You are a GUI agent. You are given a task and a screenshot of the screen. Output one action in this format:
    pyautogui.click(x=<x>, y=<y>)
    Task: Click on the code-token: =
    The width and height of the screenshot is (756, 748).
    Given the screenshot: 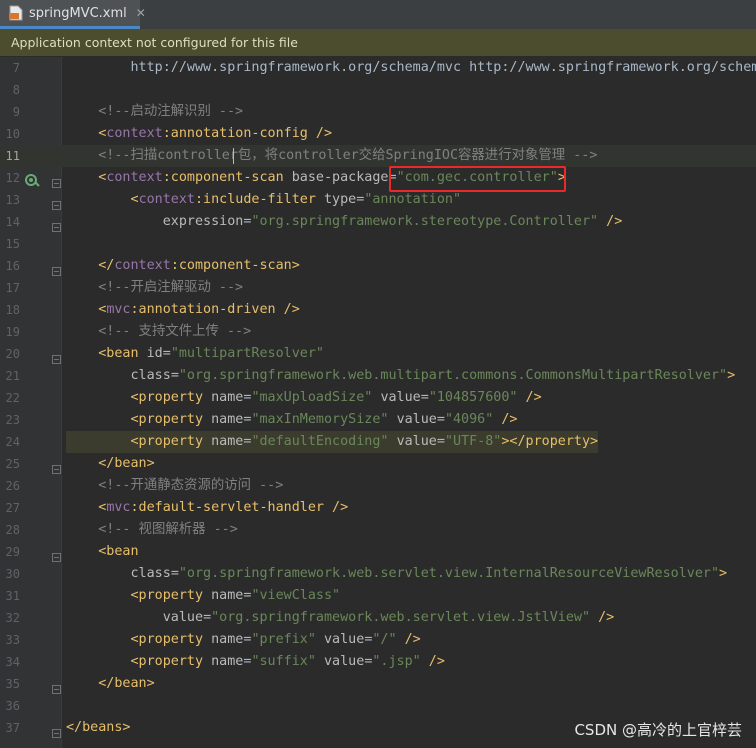 What is the action you would take?
    pyautogui.click(x=207, y=617)
    